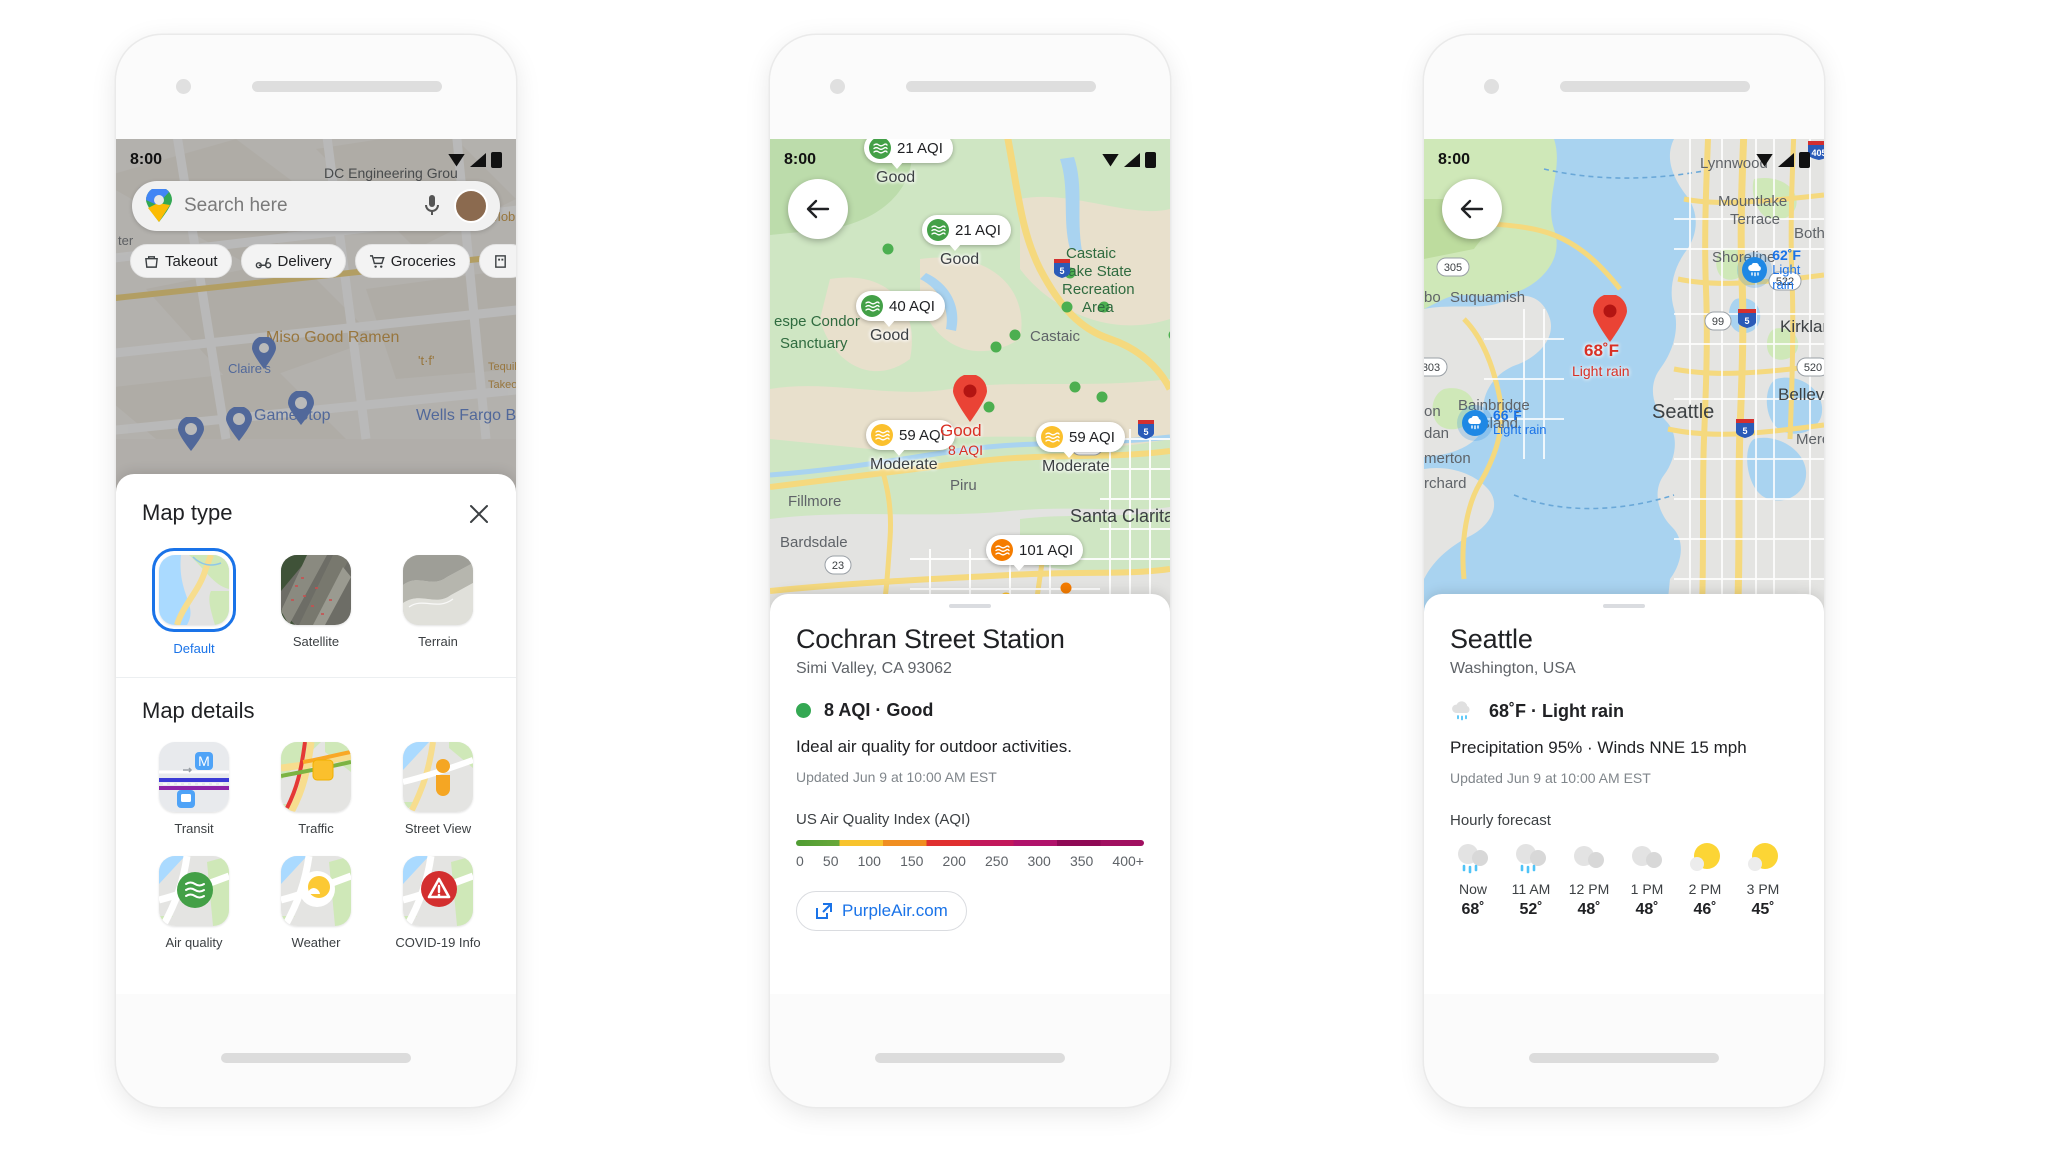 The width and height of the screenshot is (2048, 1155). What do you see at coordinates (1080, 440) in the screenshot?
I see `aqi-badge: 59 AQI` at bounding box center [1080, 440].